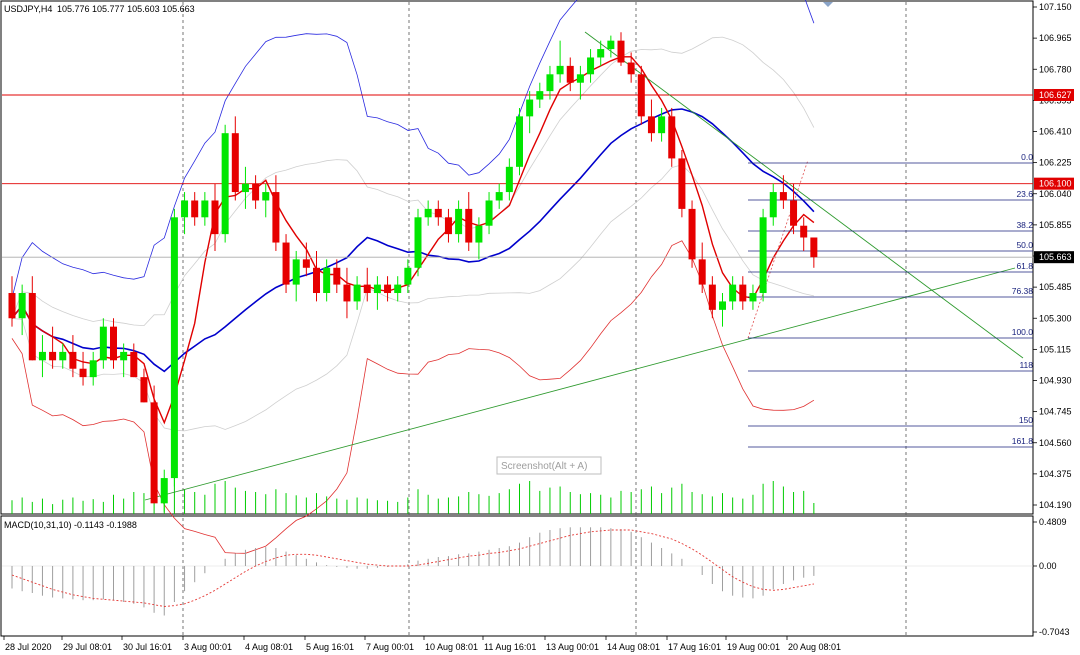 The width and height of the screenshot is (1080, 655). I want to click on fib-level-label-4: 61.8, so click(1024, 266).